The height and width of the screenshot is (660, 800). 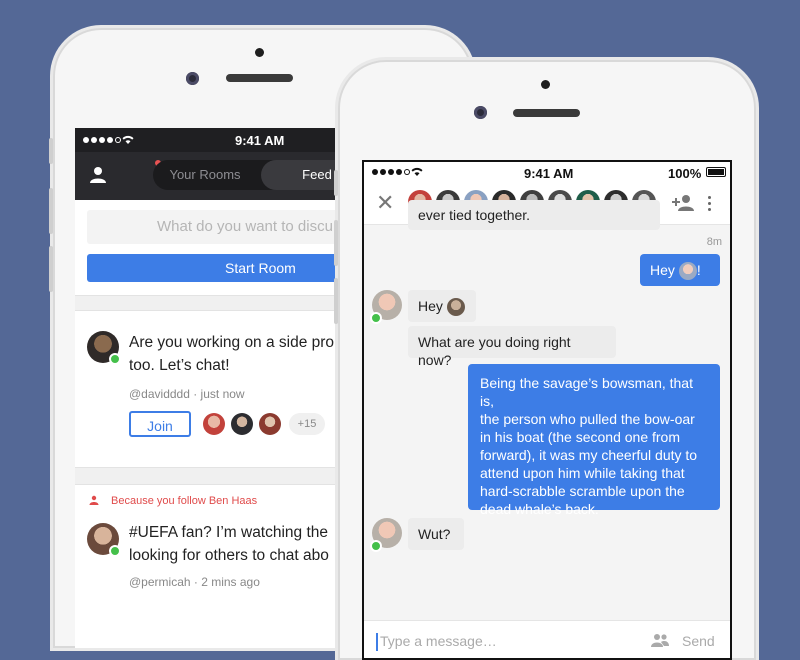 I want to click on message-line: hard-scrabble scramble upon the, so click(x=582, y=491).